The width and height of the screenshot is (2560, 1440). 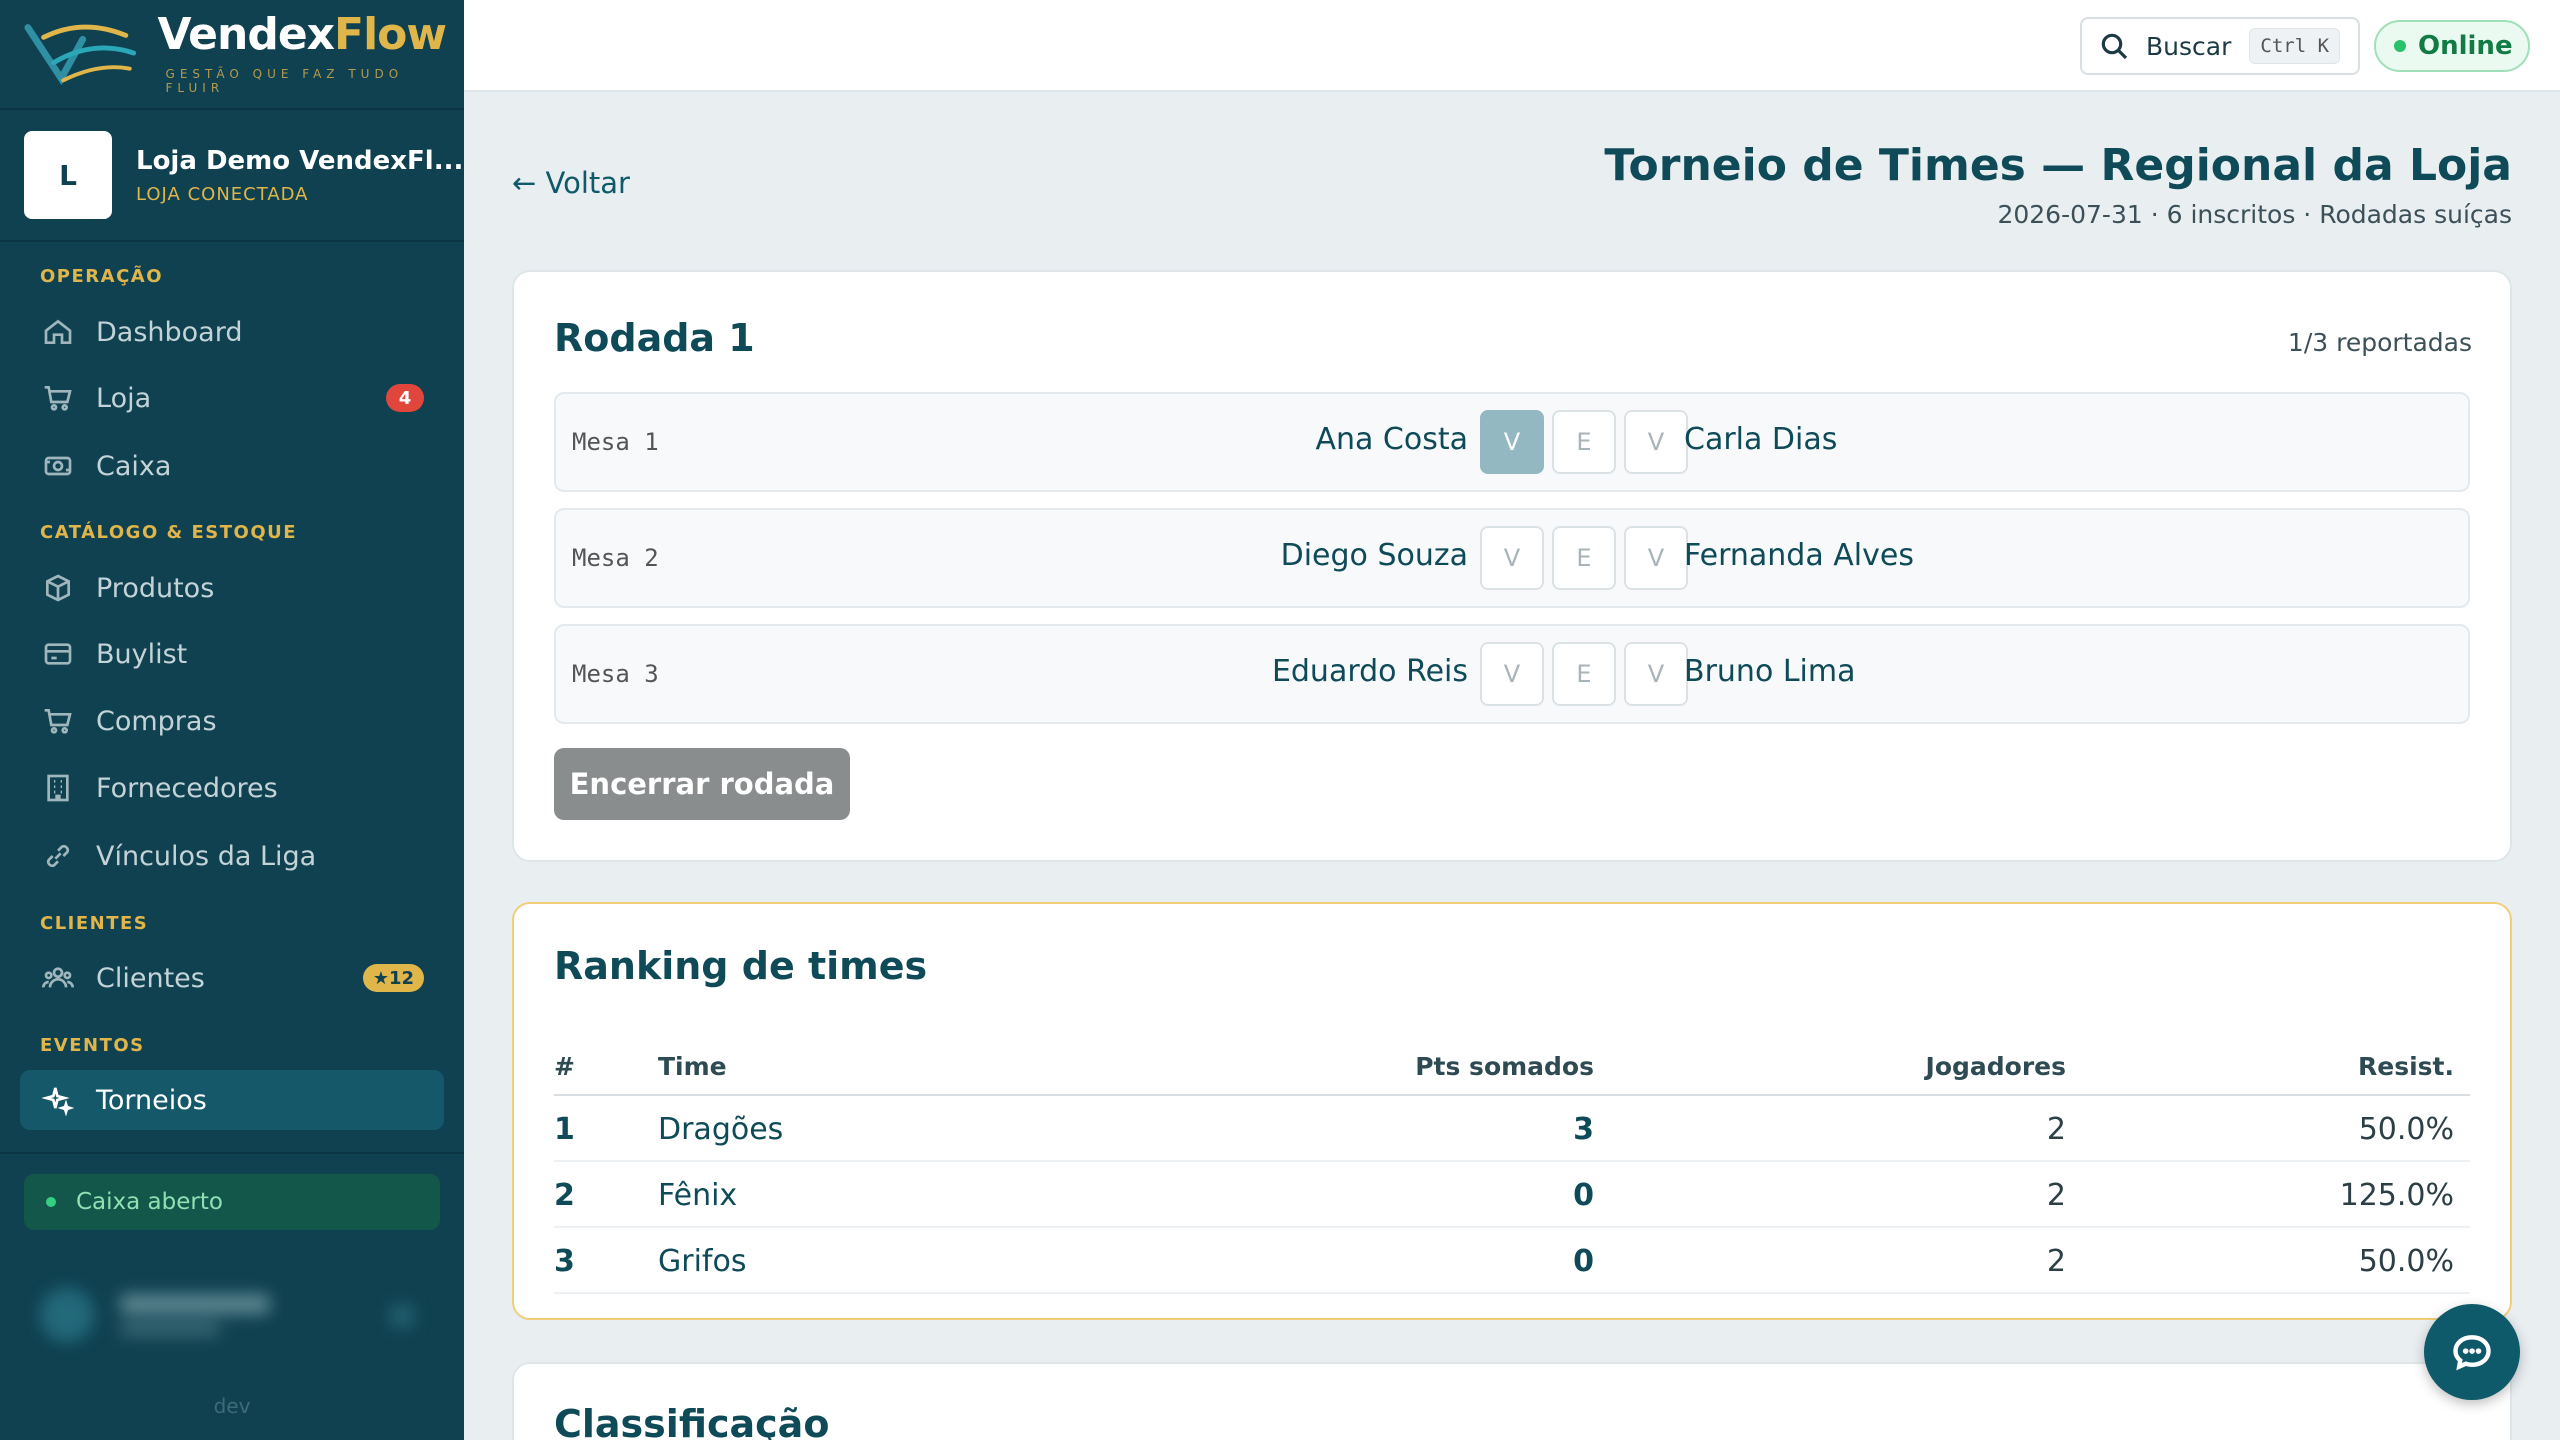 What do you see at coordinates (94, 923) in the screenshot?
I see `section-clientes: CLIENTES` at bounding box center [94, 923].